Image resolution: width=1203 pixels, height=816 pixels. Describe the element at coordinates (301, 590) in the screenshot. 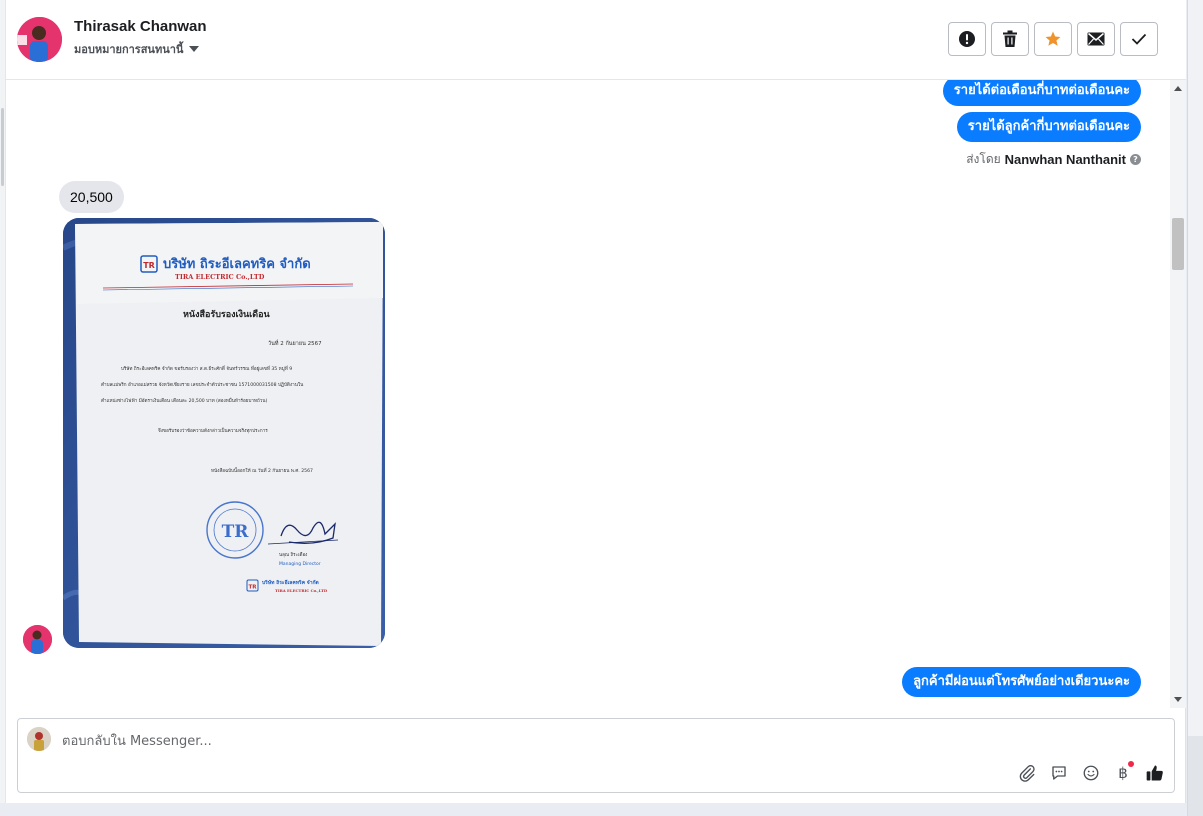

I see `doc-footer-company-en: TIRA ELECTRIC Co.,LTD` at that location.